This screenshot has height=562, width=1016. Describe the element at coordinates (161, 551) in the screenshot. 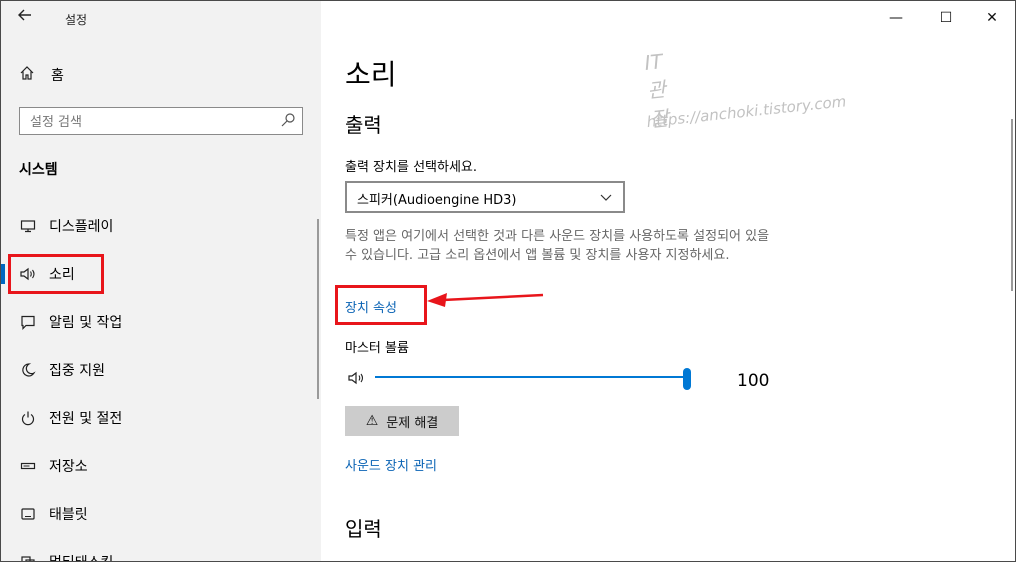

I see `sidebar-item-multitasking: 멀티태스킹` at that location.